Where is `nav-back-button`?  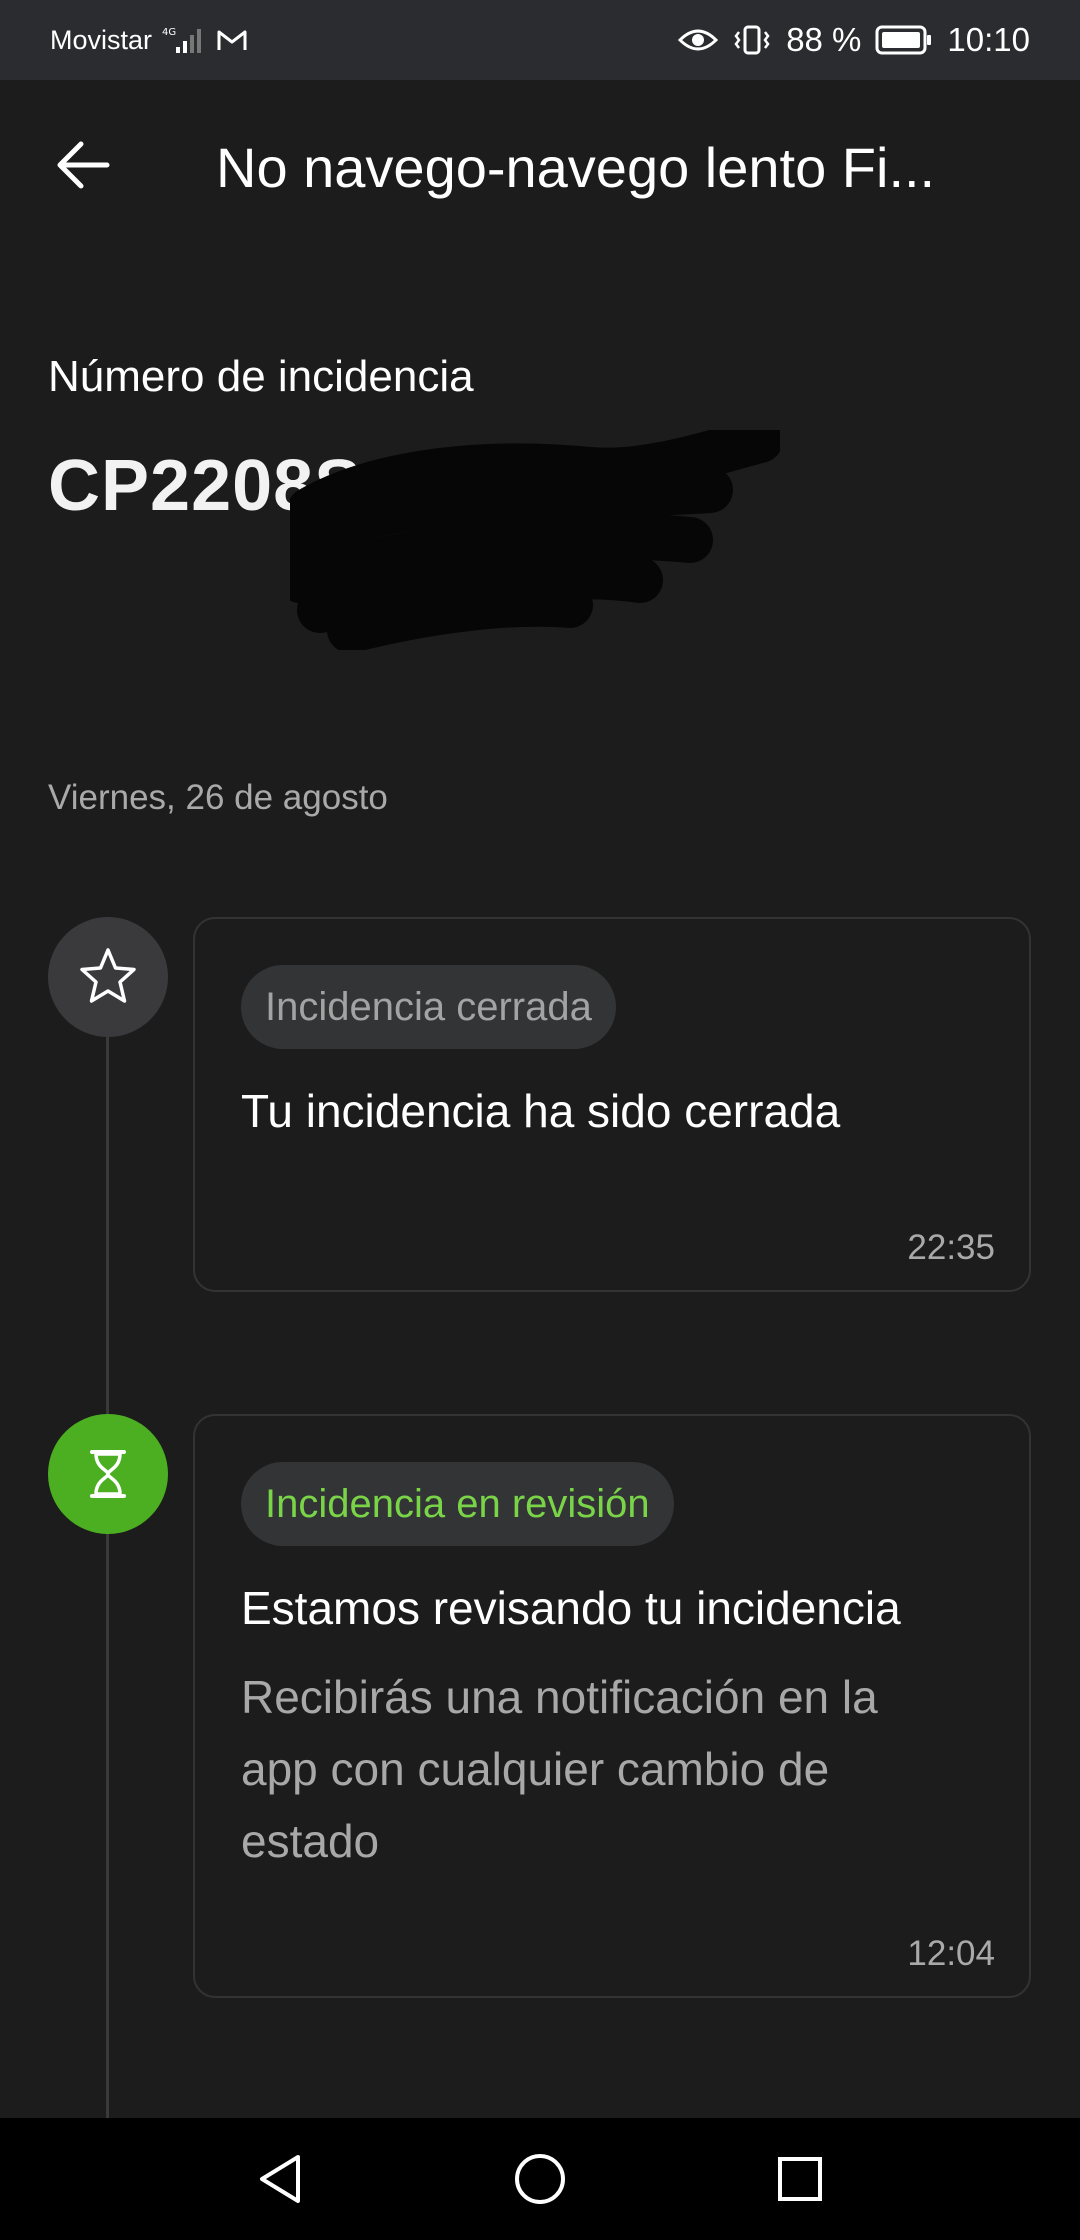
nav-back-button is located at coordinates (280, 2179).